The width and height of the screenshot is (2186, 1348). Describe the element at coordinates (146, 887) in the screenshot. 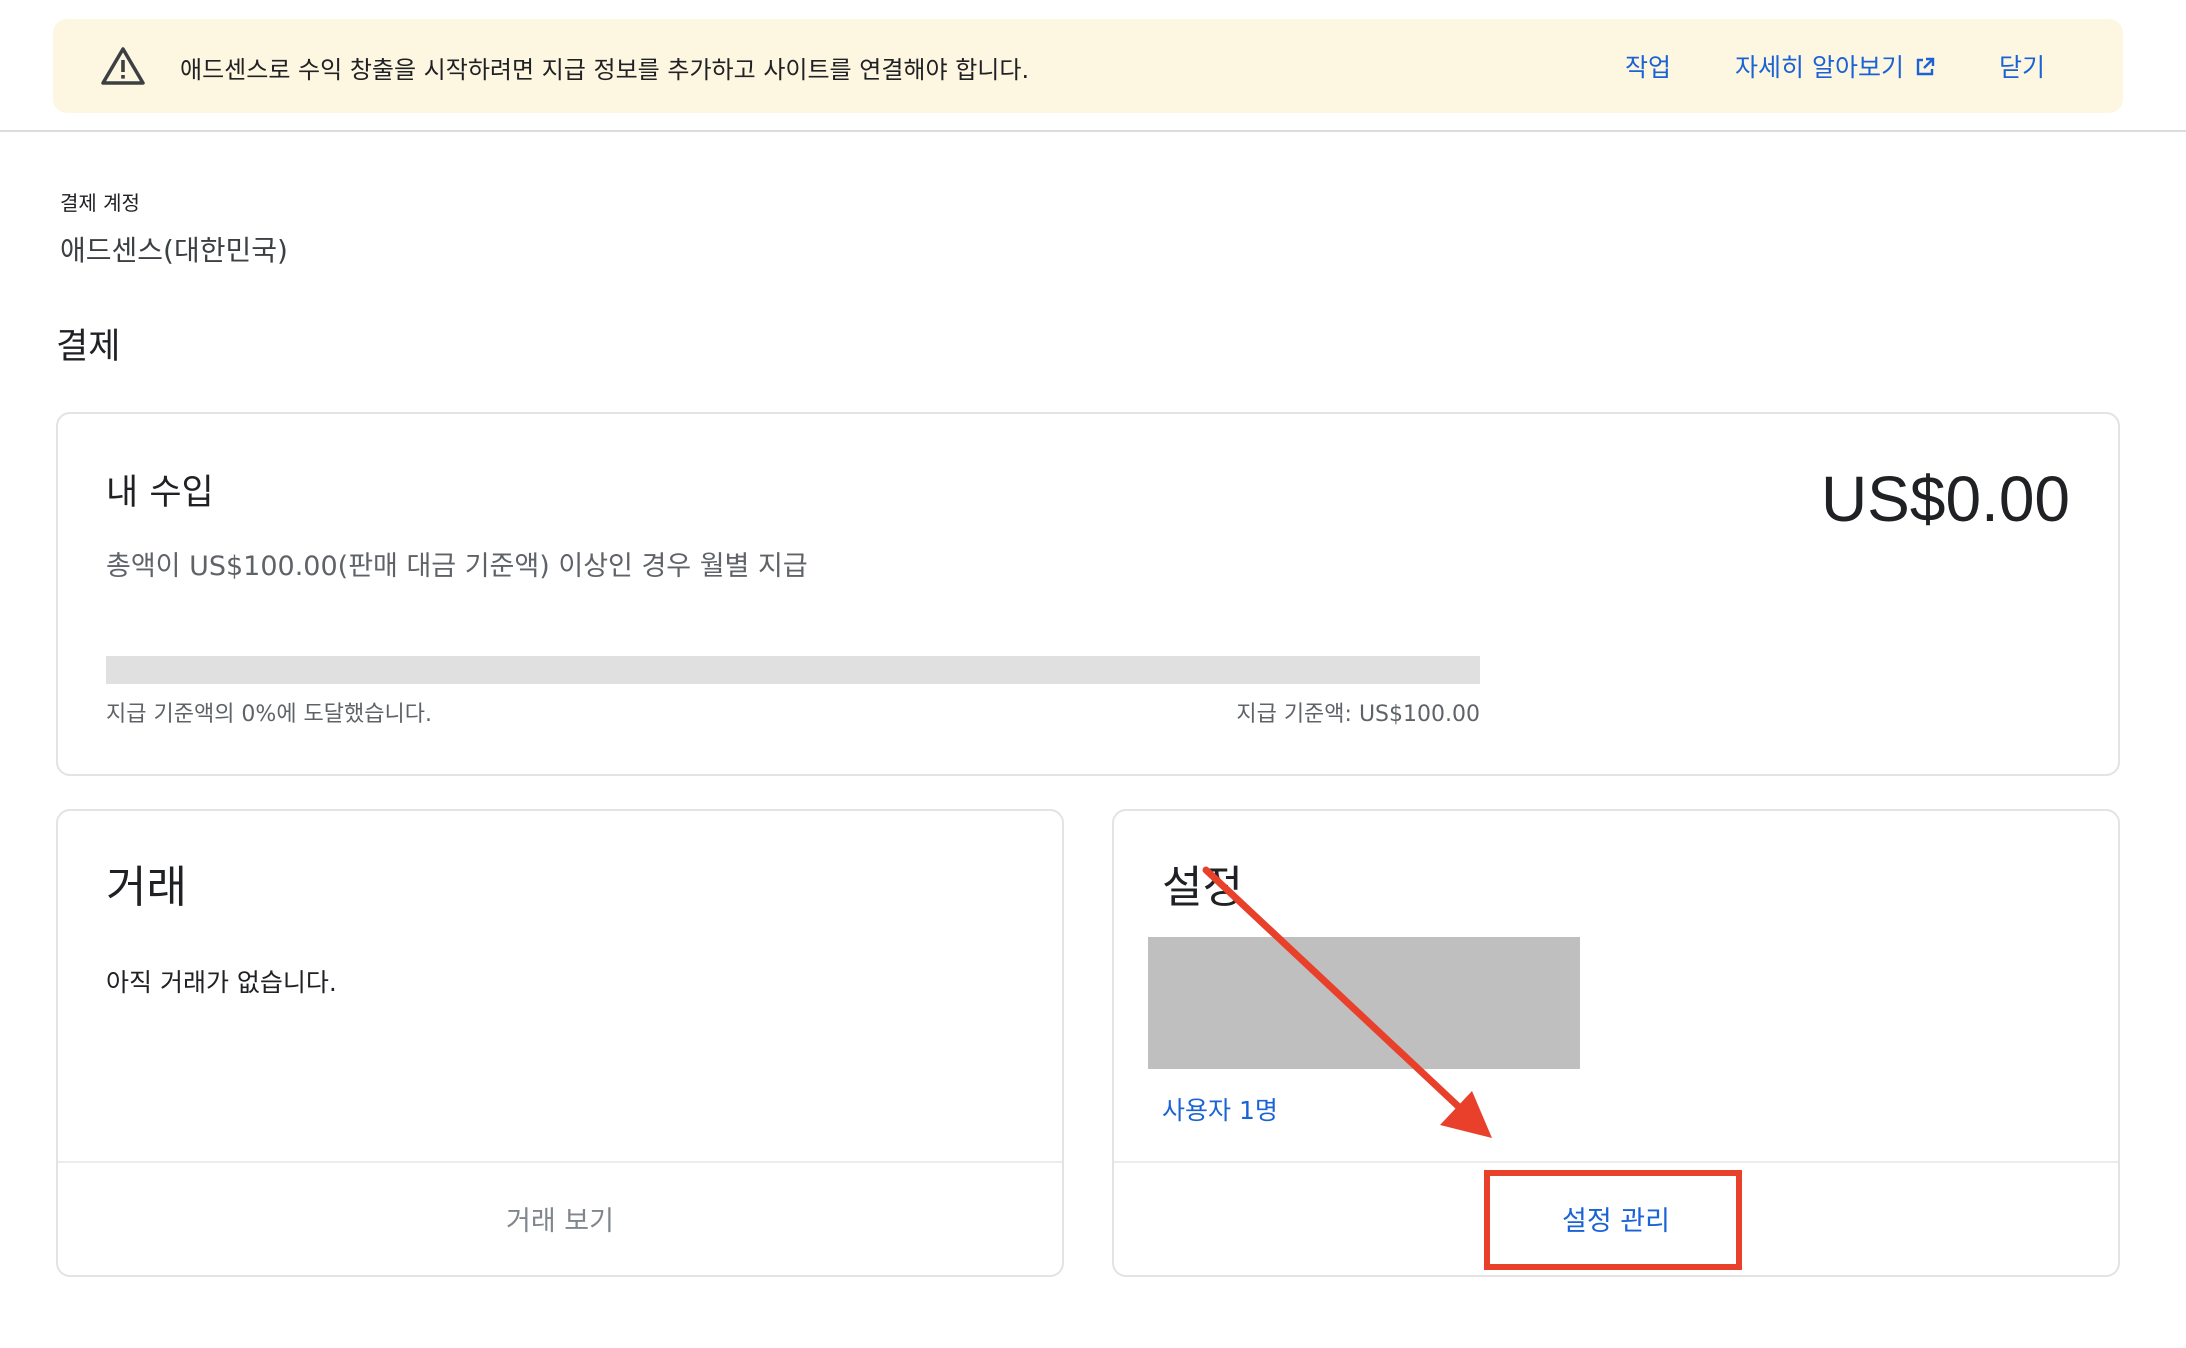

I see `transactions-title: 거래` at that location.